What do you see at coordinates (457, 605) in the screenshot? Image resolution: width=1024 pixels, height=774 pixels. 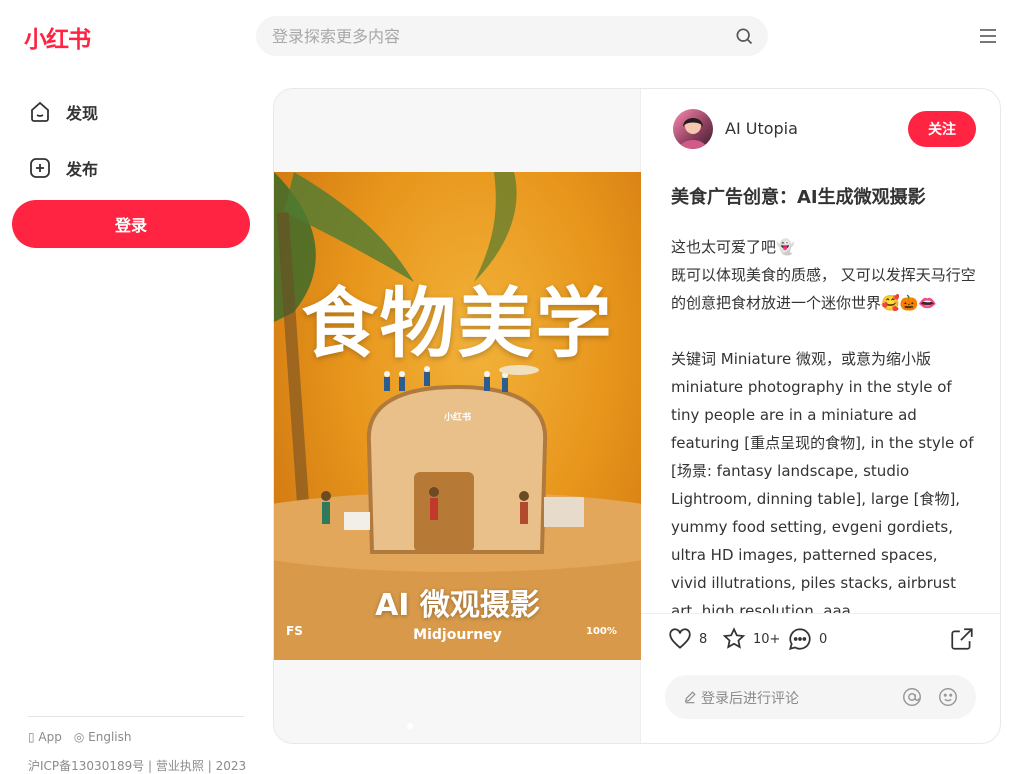 I see `poster-subtitle: AI 微观摄影` at bounding box center [457, 605].